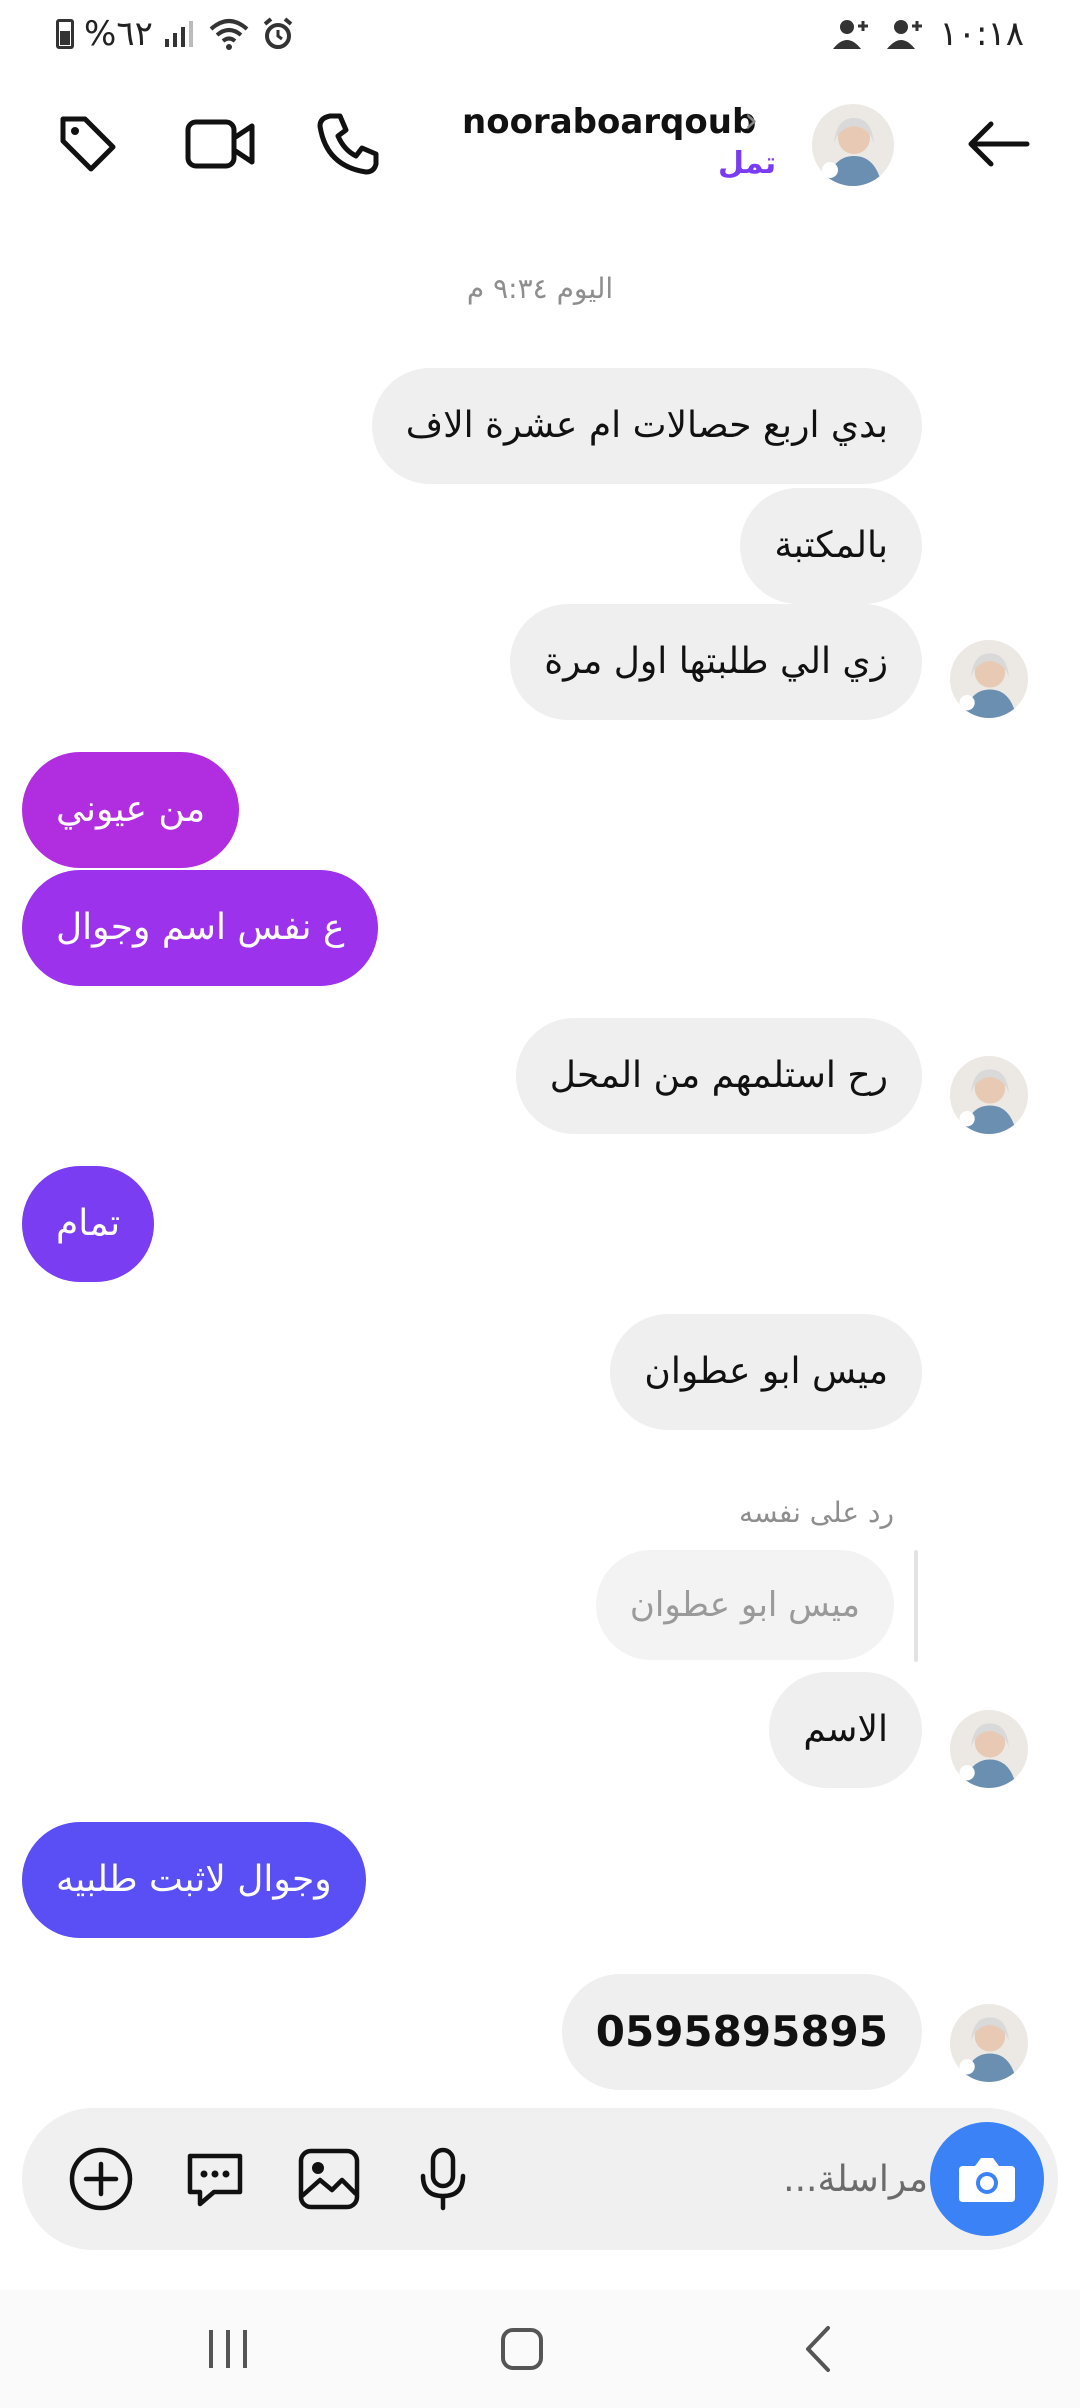  I want to click on incoming-message: 0595895895, so click(741, 2032).